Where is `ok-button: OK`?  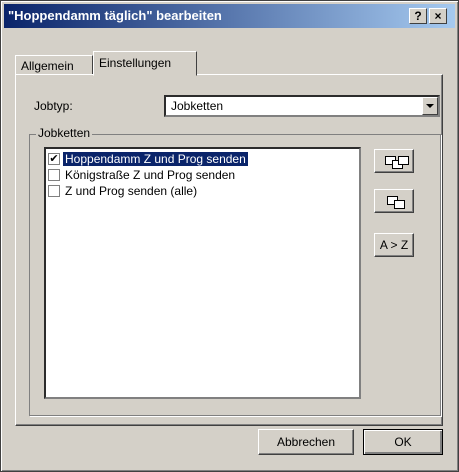
ok-button: OK is located at coordinates (403, 442).